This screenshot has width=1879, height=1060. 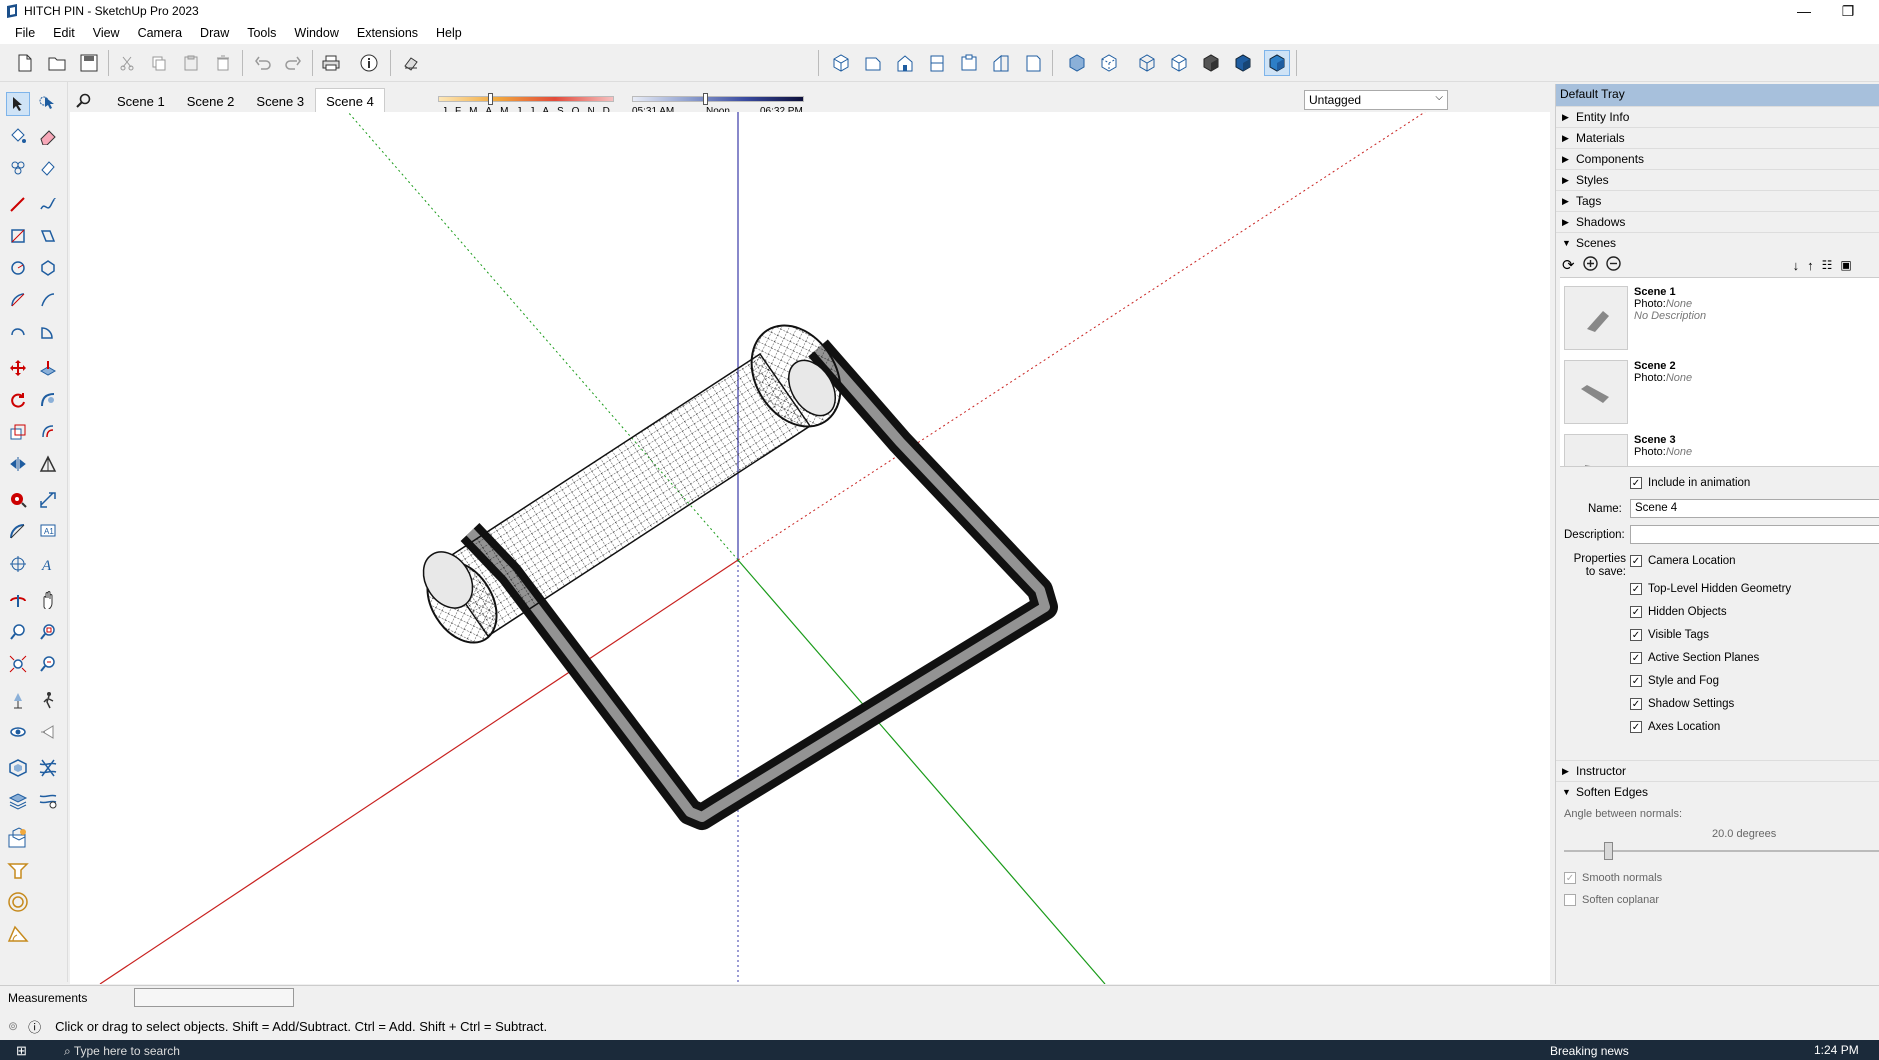 I want to click on look-around-icon, so click(x=18, y=732).